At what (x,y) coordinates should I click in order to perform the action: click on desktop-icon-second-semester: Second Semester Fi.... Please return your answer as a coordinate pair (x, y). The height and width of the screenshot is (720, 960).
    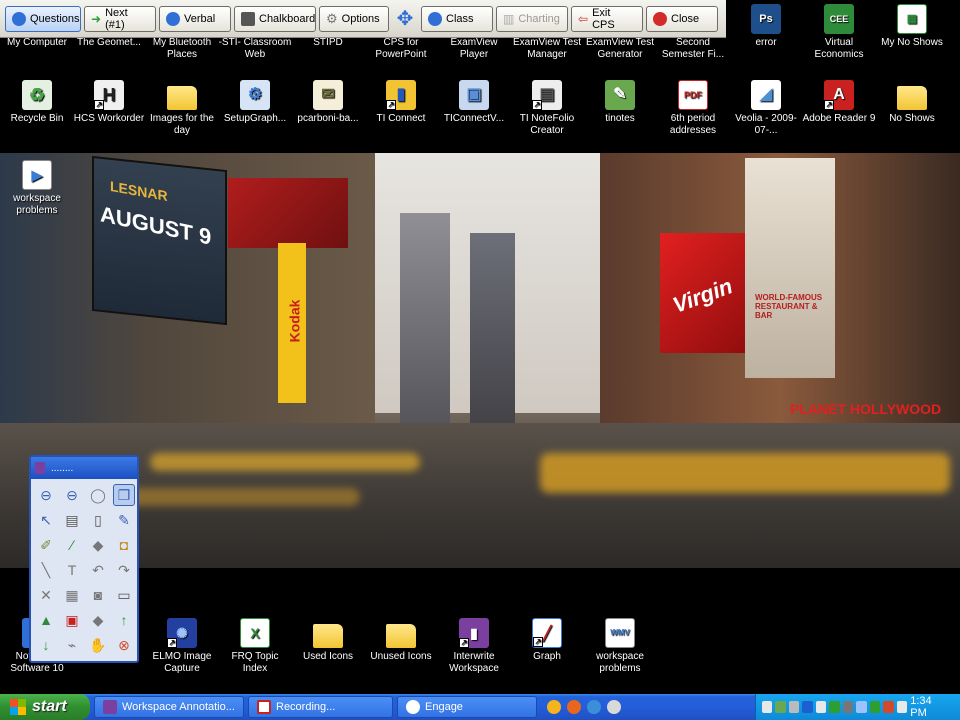
    Looking at the image, I should click on (693, 49).